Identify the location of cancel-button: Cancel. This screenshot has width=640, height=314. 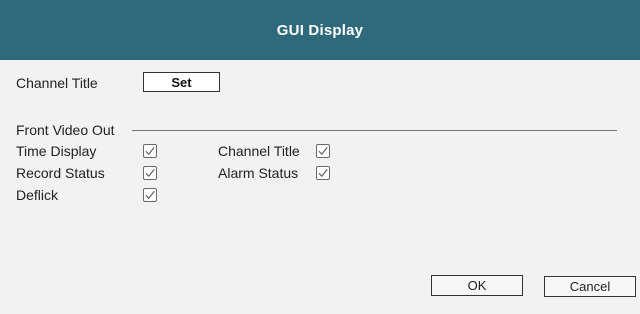
(590, 286).